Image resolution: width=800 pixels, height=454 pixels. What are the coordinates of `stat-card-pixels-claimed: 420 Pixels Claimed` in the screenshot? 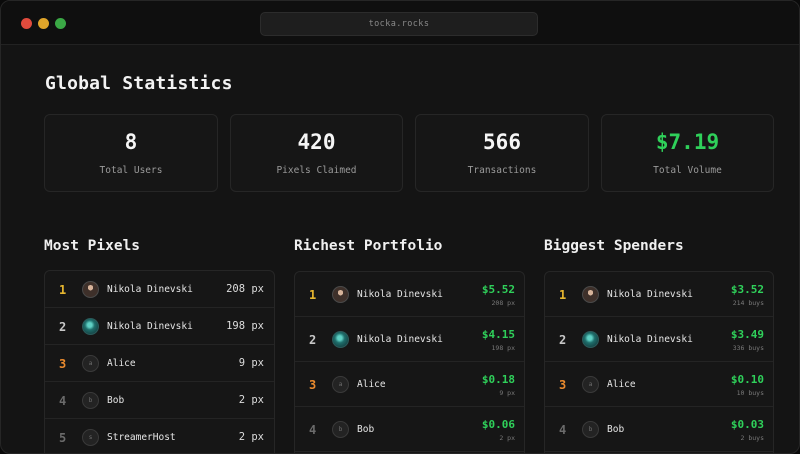 It's located at (316, 153).